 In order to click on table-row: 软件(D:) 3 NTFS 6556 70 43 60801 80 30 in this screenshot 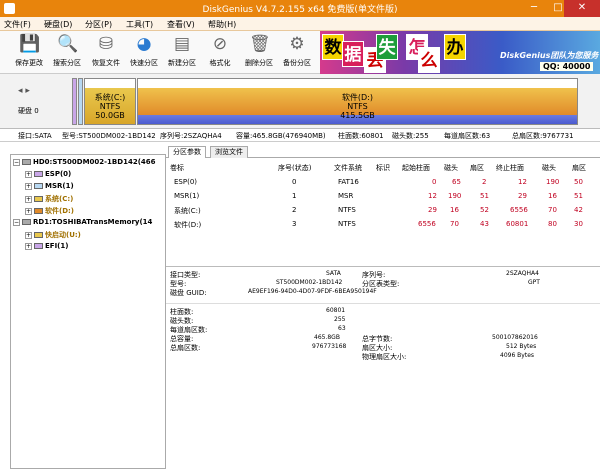, I will do `click(383, 224)`.